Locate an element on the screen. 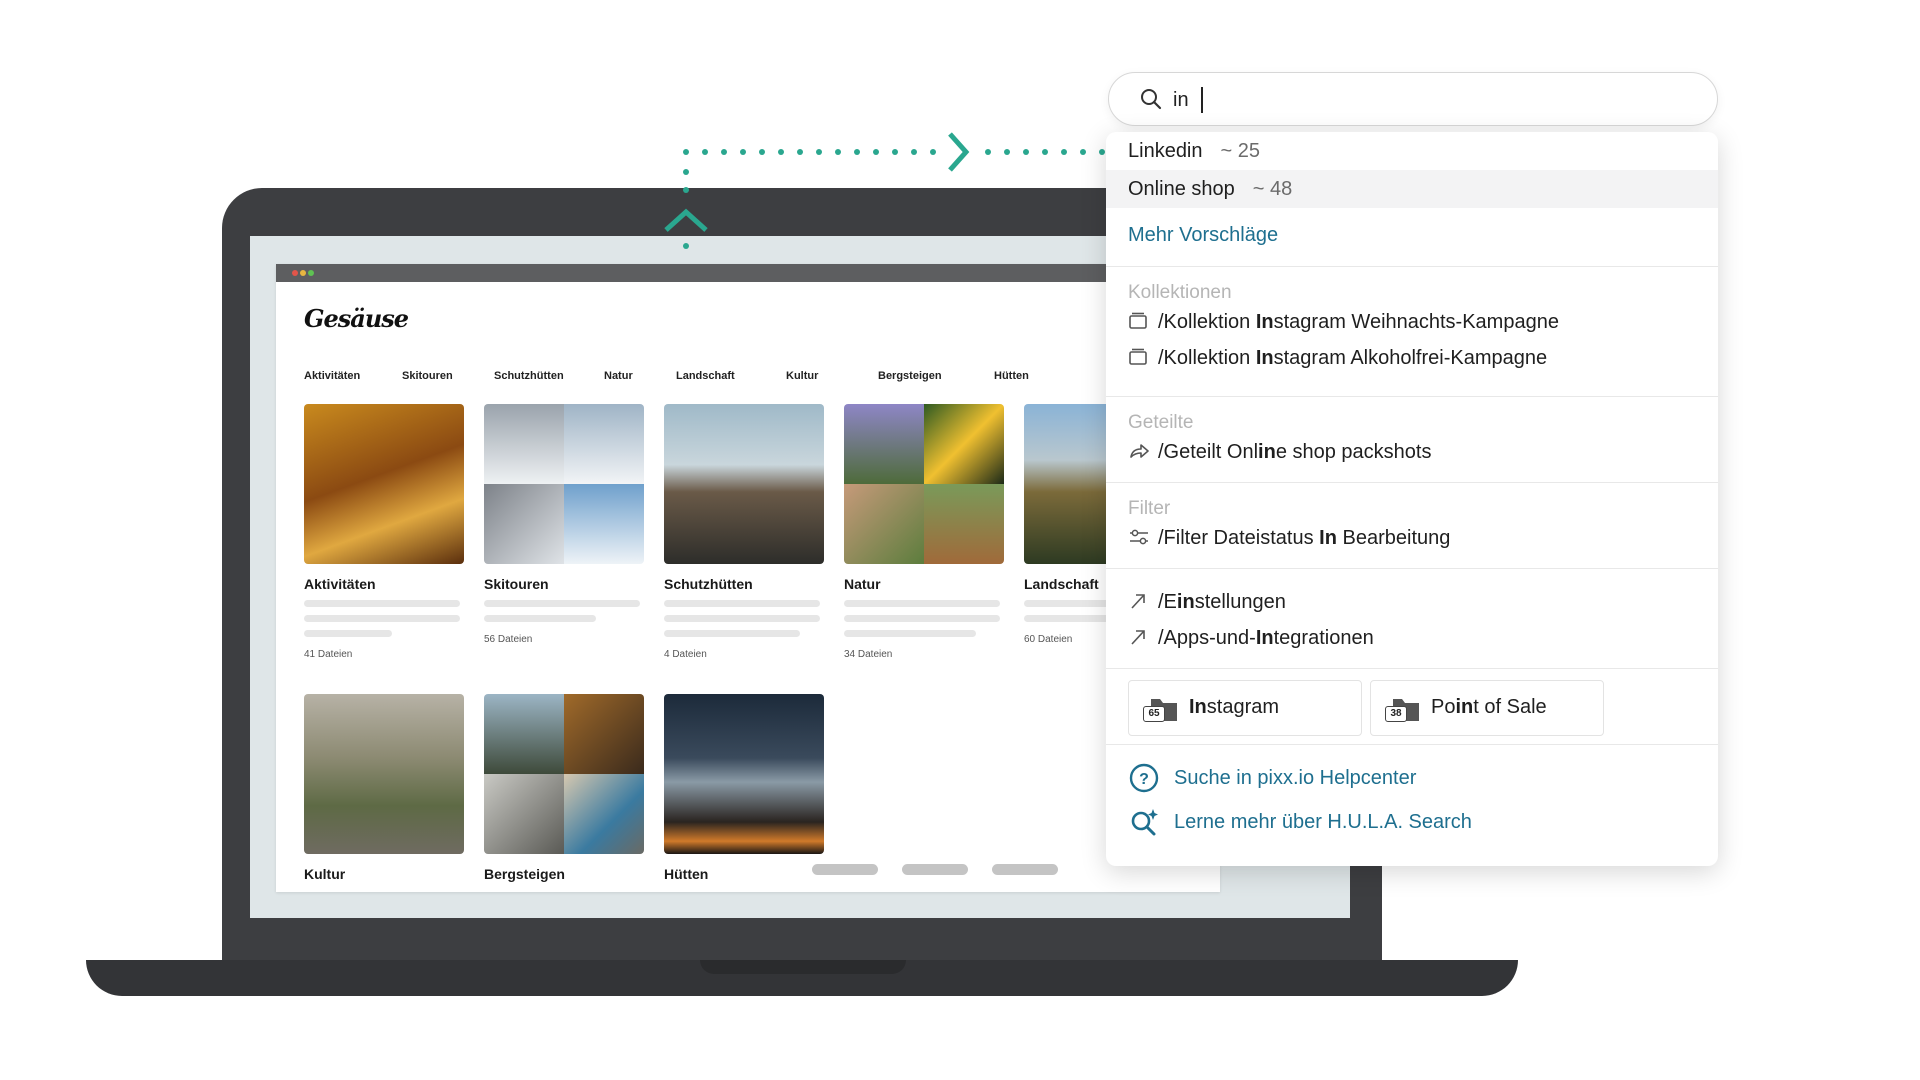  folder-count-badge: 38 is located at coordinates (1396, 714).